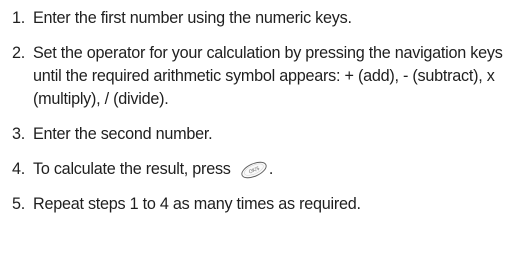  I want to click on step-number: 3., so click(19, 134).